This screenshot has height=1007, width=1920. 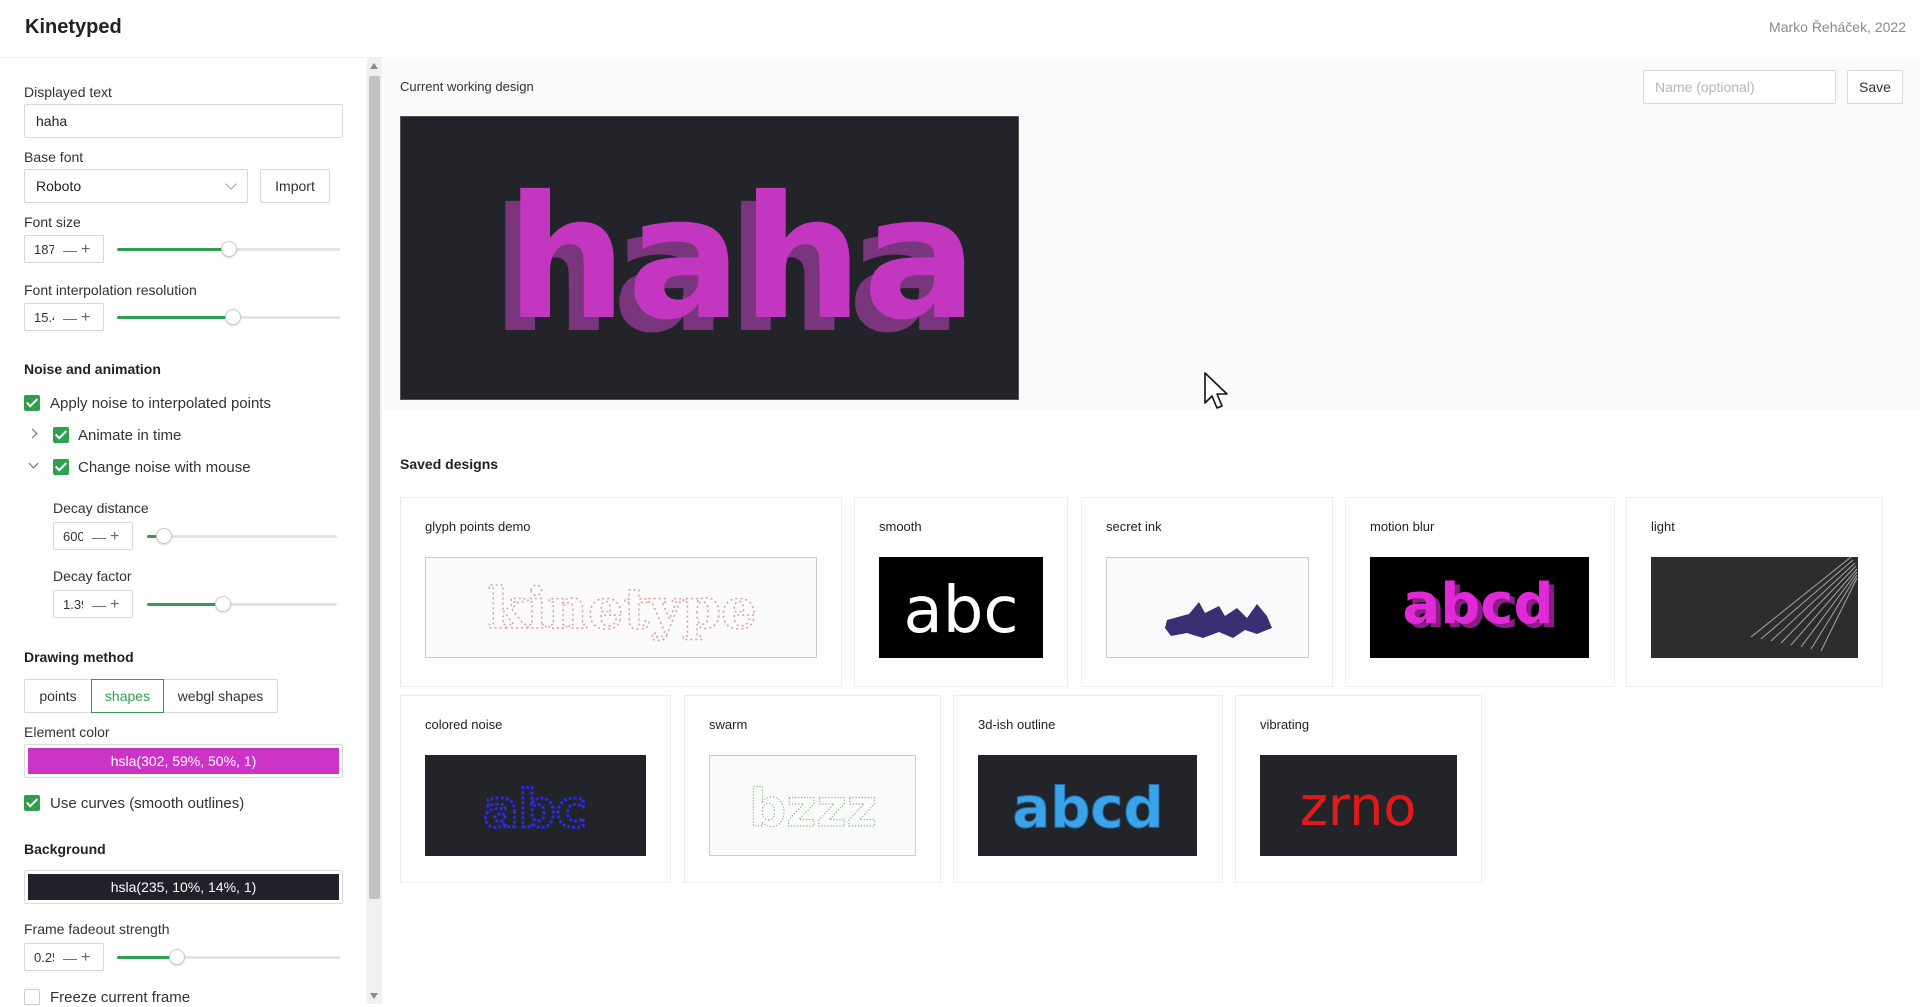 I want to click on base-font-select: Roboto, so click(x=136, y=186).